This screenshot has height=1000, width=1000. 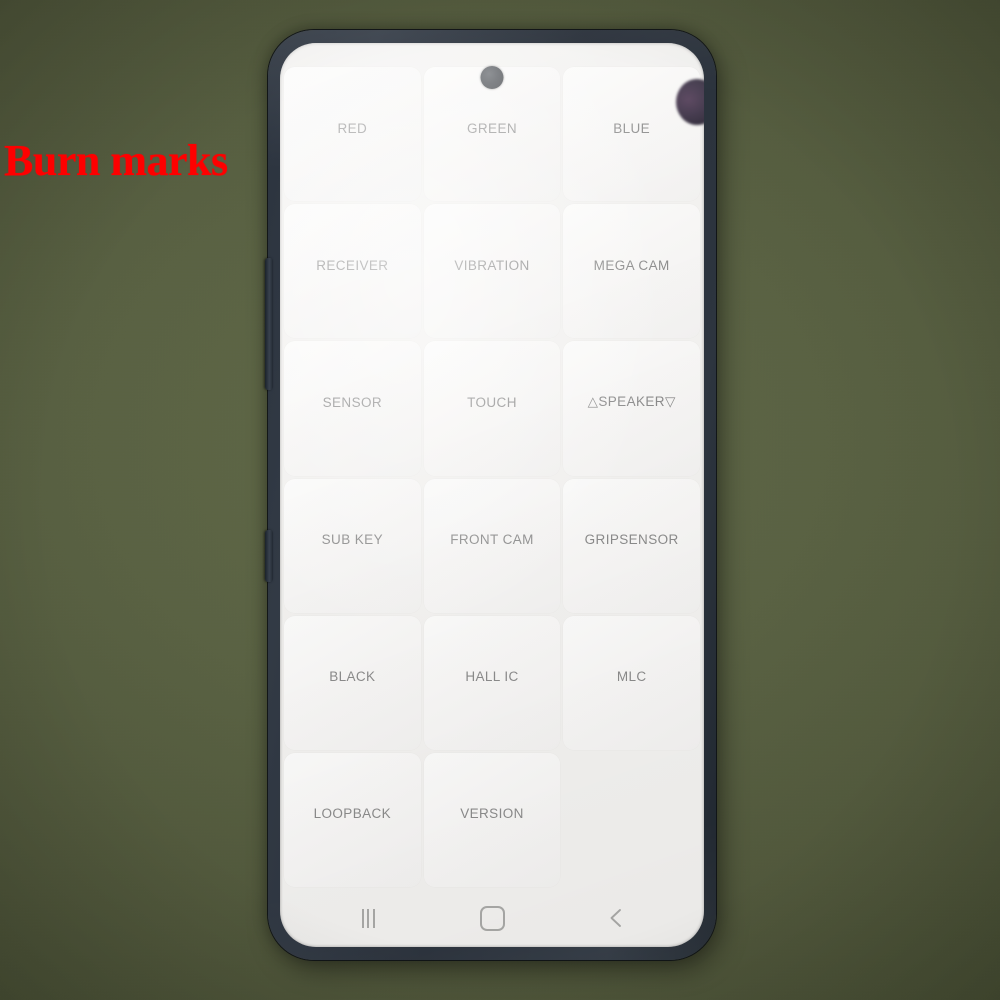 I want to click on nav-recents-button: Recents, so click(x=368, y=918).